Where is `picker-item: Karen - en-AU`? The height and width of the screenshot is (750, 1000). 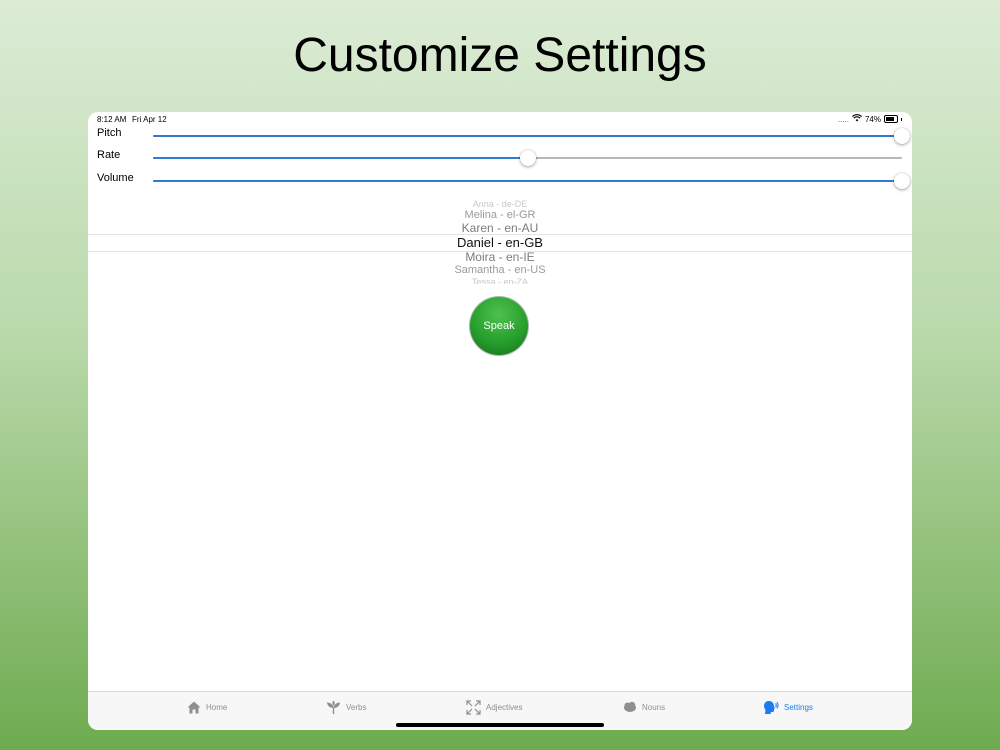 picker-item: Karen - en-AU is located at coordinates (500, 228).